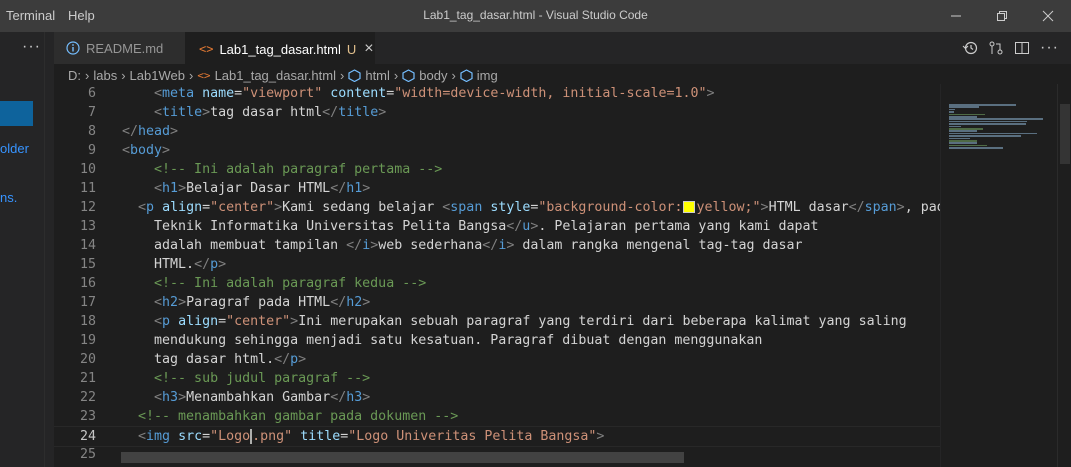 The width and height of the screenshot is (1071, 467). I want to click on code-line: 15 HTML.</p>, so click(497, 264).